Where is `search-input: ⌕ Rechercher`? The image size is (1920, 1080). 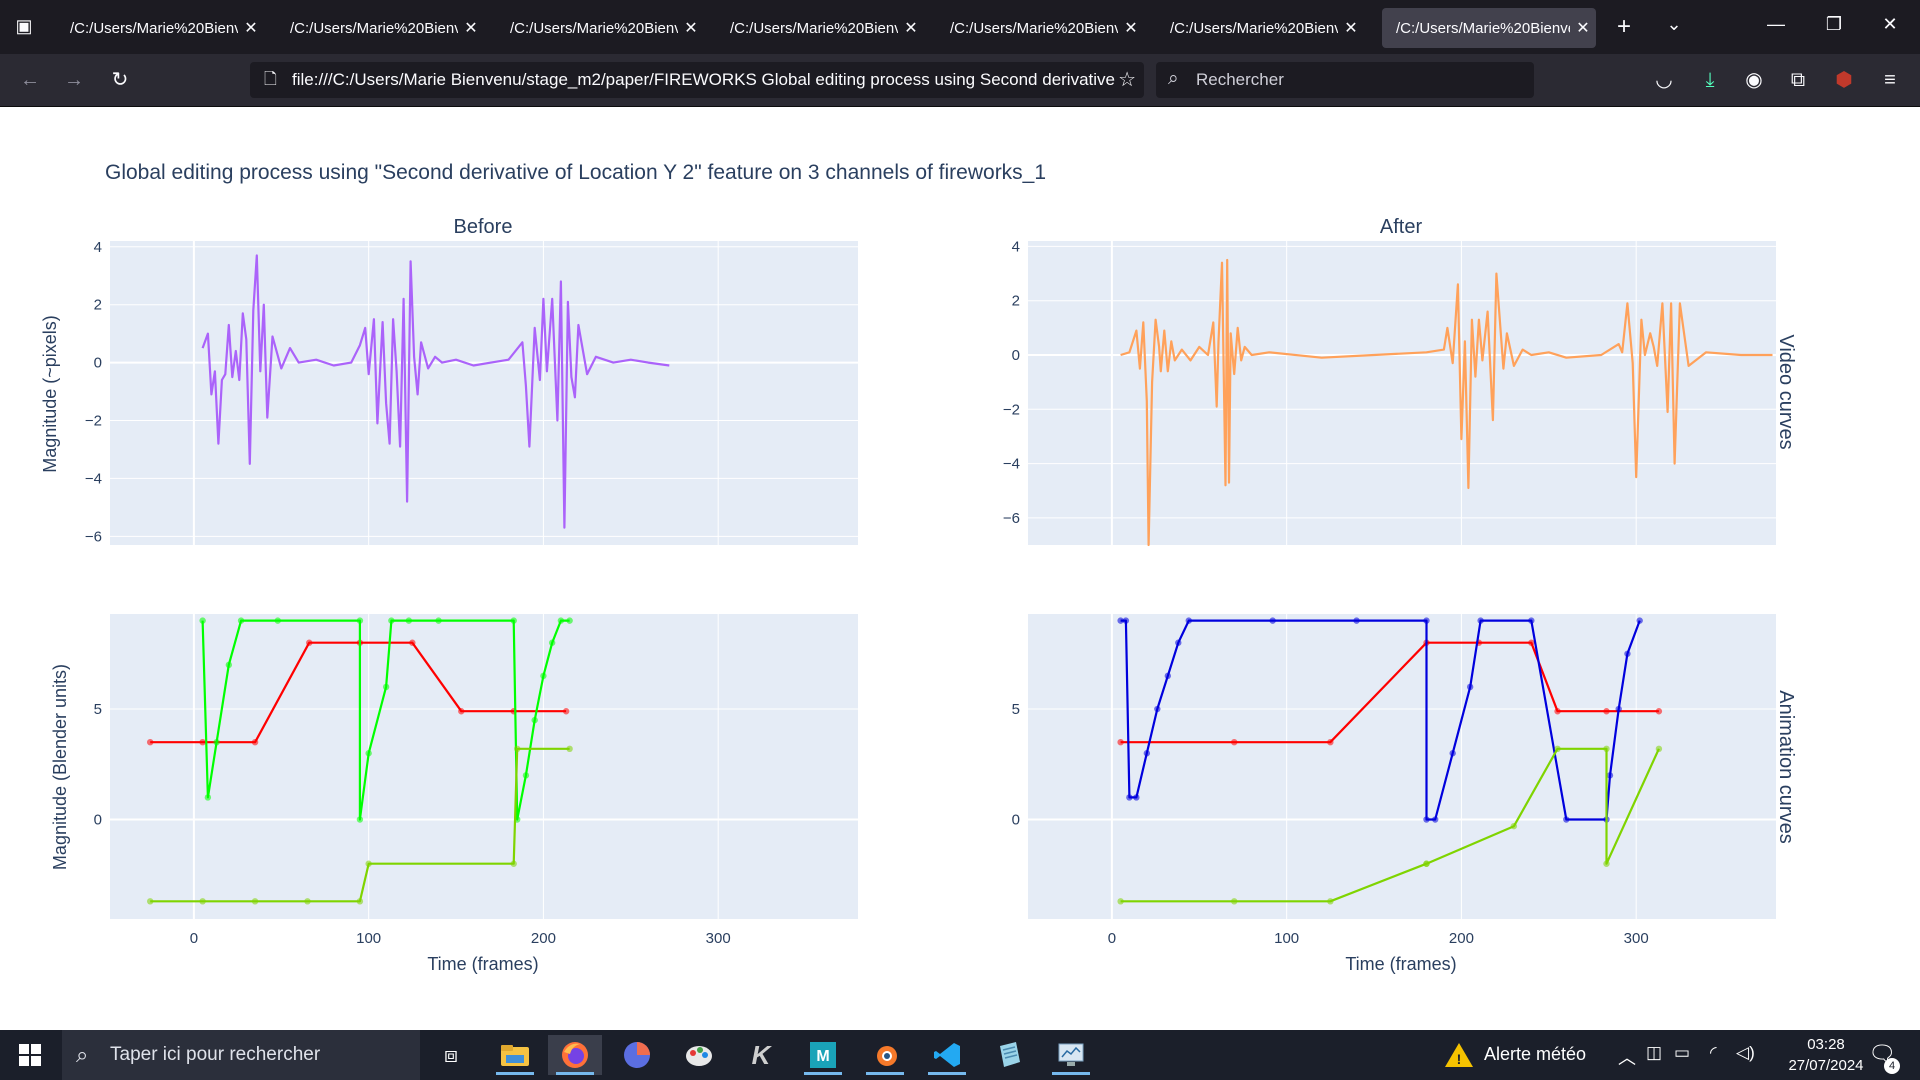
search-input: ⌕ Rechercher is located at coordinates (1345, 80).